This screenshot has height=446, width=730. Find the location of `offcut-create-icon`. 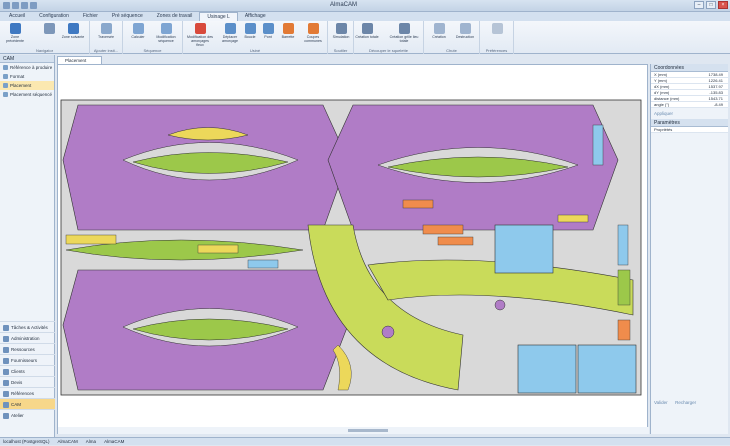

offcut-create-icon is located at coordinates (439, 28).